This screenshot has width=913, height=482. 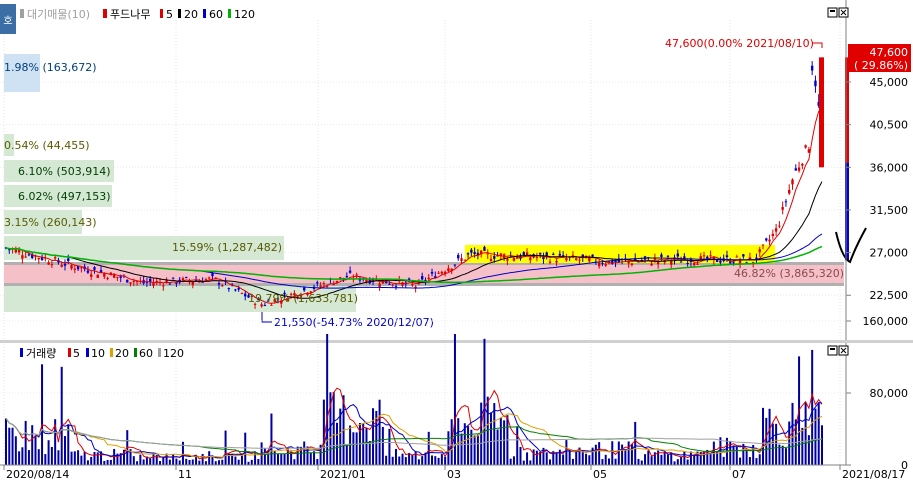 What do you see at coordinates (244, 14) in the screenshot?
I see `legend-ma120: 120` at bounding box center [244, 14].